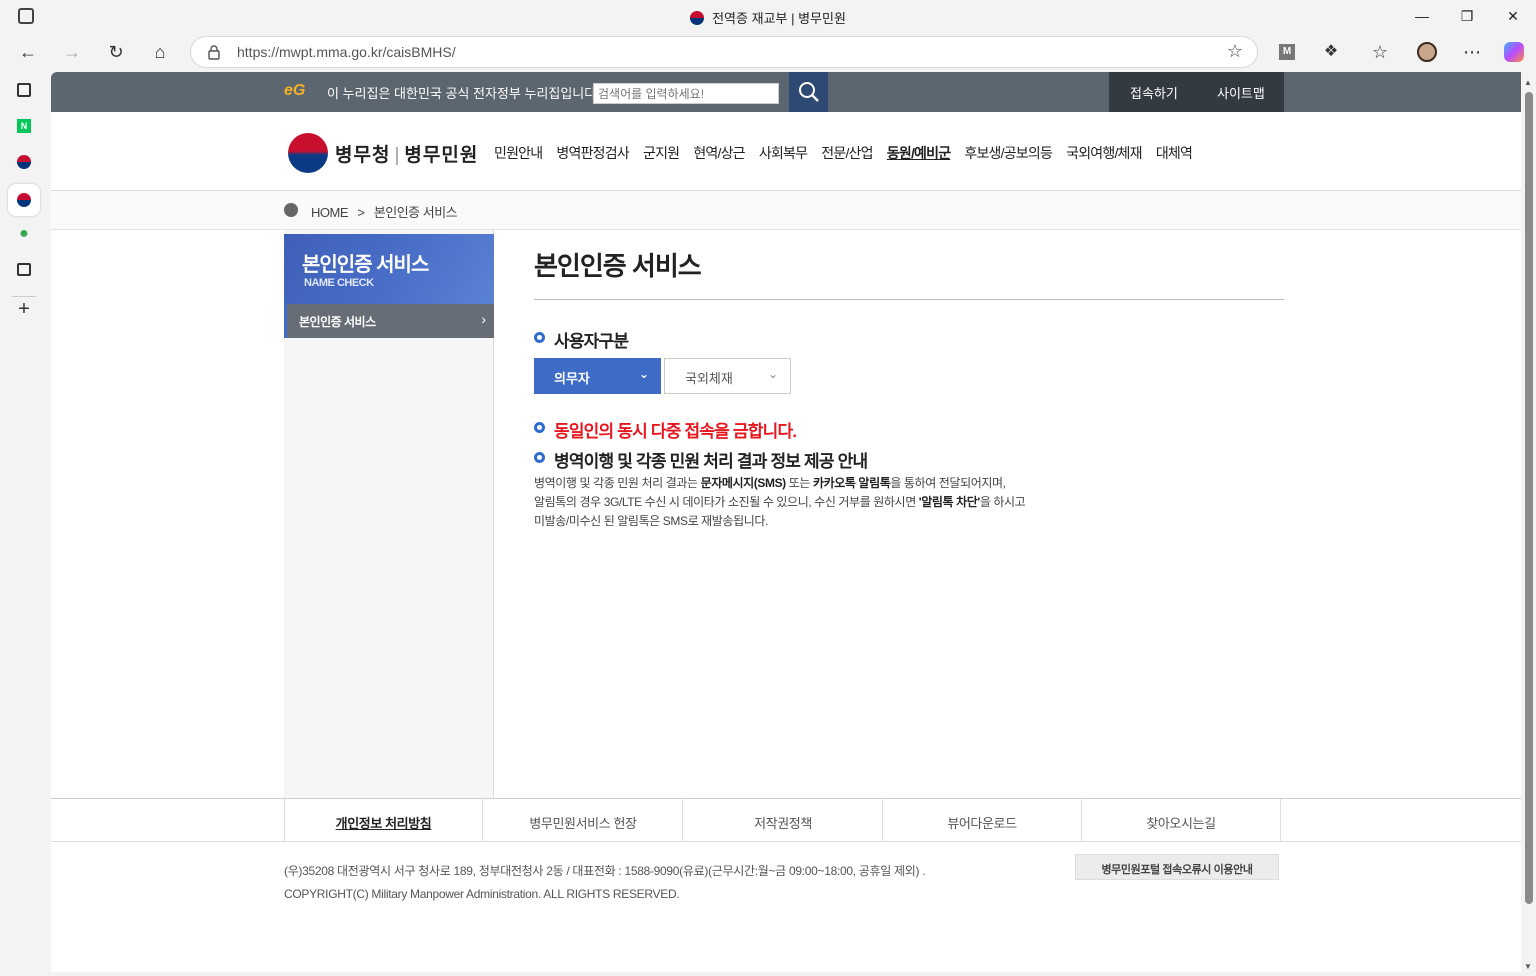 The image size is (1536, 976). Describe the element at coordinates (24, 524) in the screenshot. I see `browser-sidebar: N ● +` at that location.